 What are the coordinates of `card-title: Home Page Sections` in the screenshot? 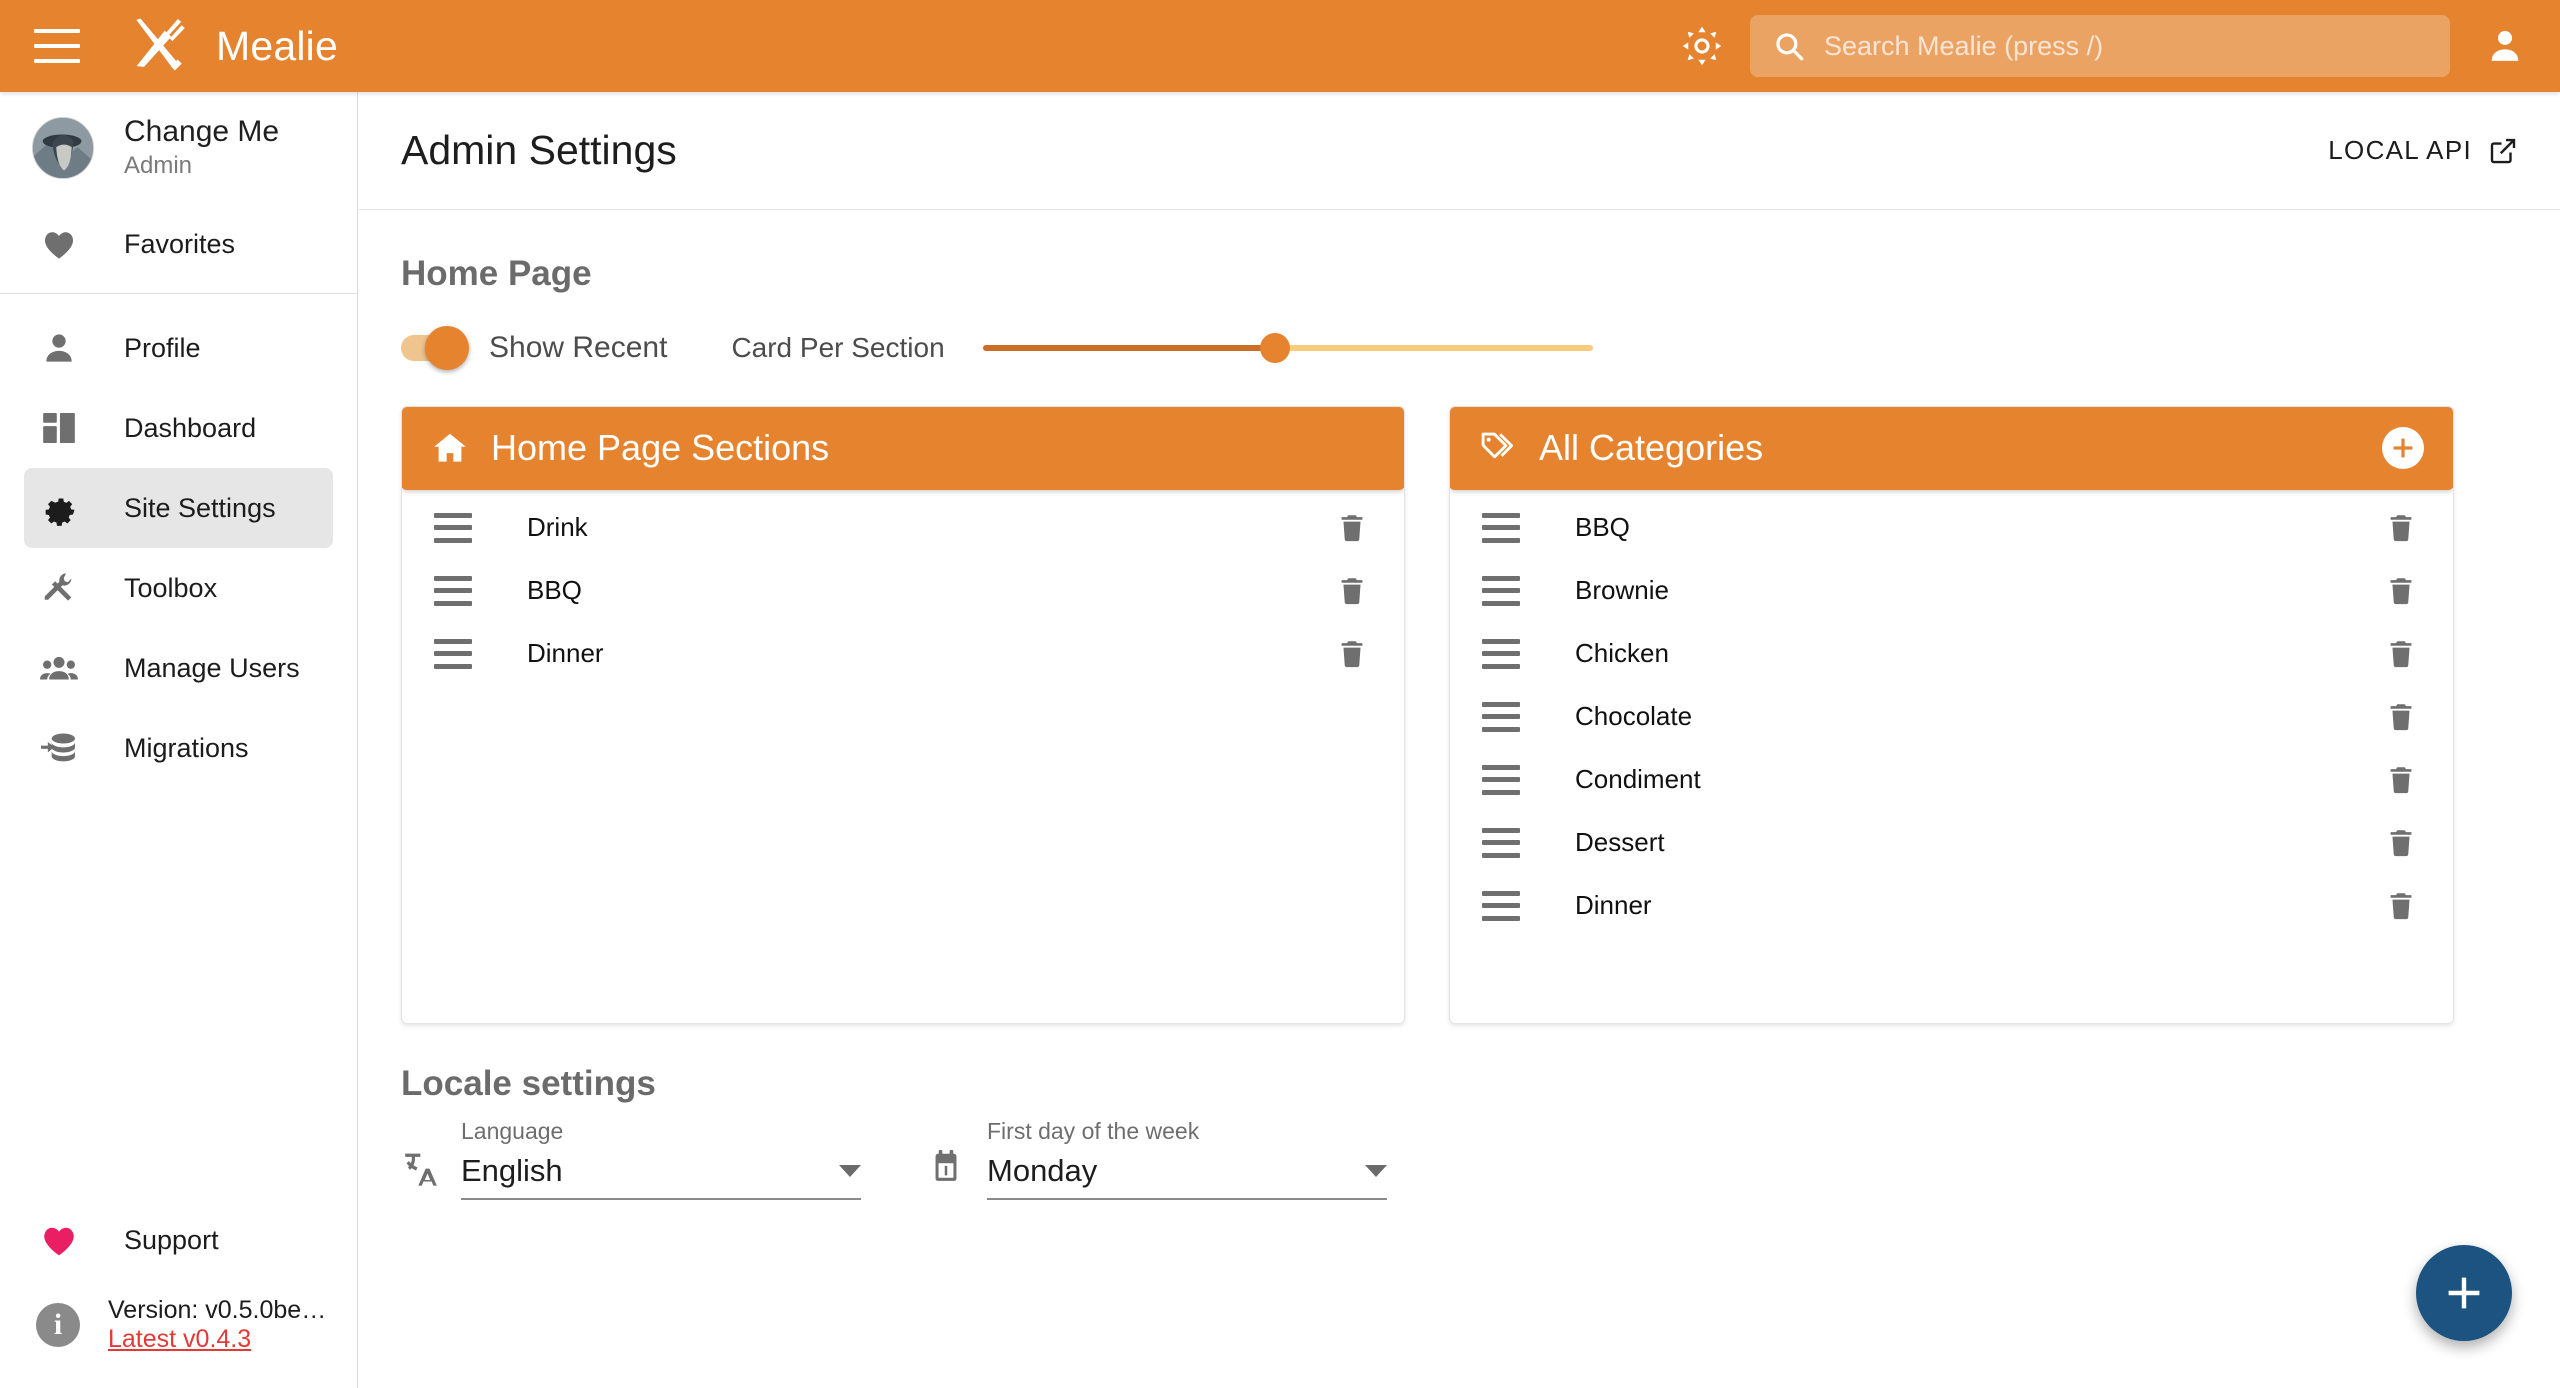 It's located at (660, 447).